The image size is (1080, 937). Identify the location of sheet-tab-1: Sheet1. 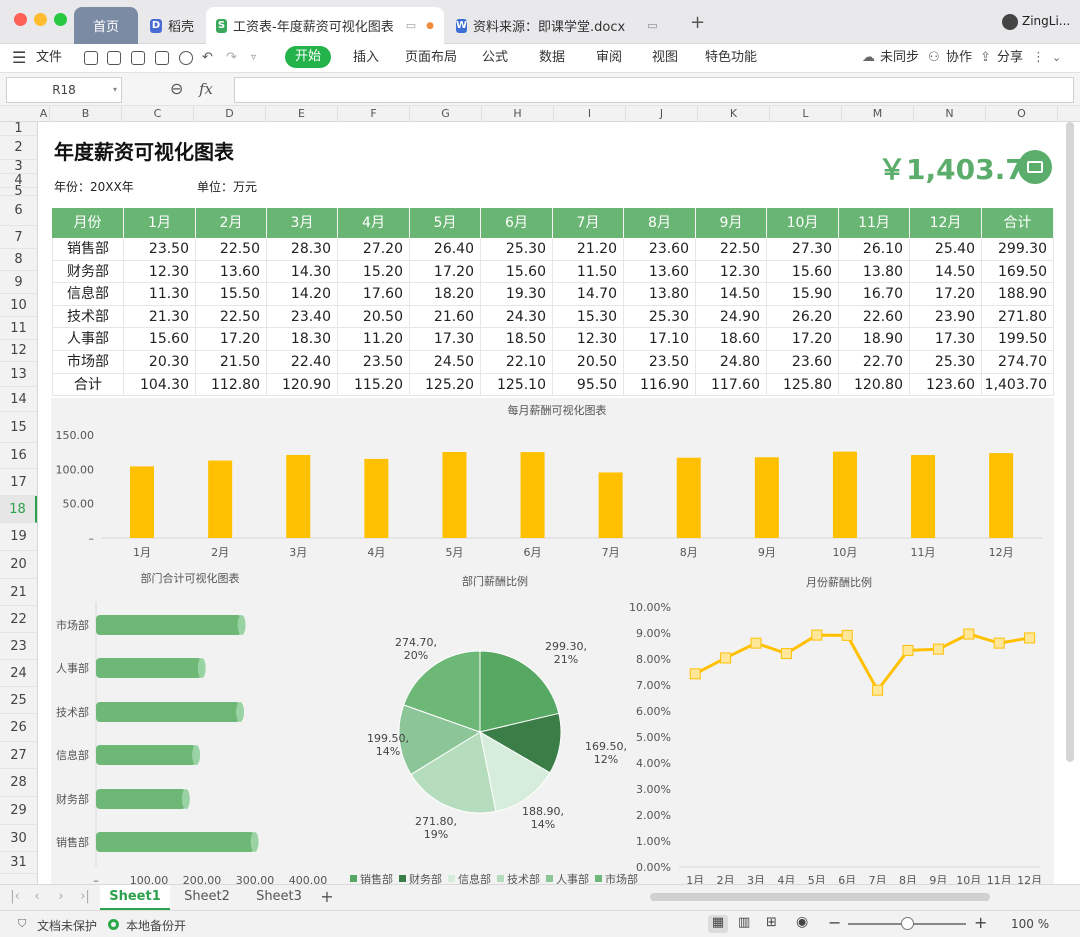
(135, 897).